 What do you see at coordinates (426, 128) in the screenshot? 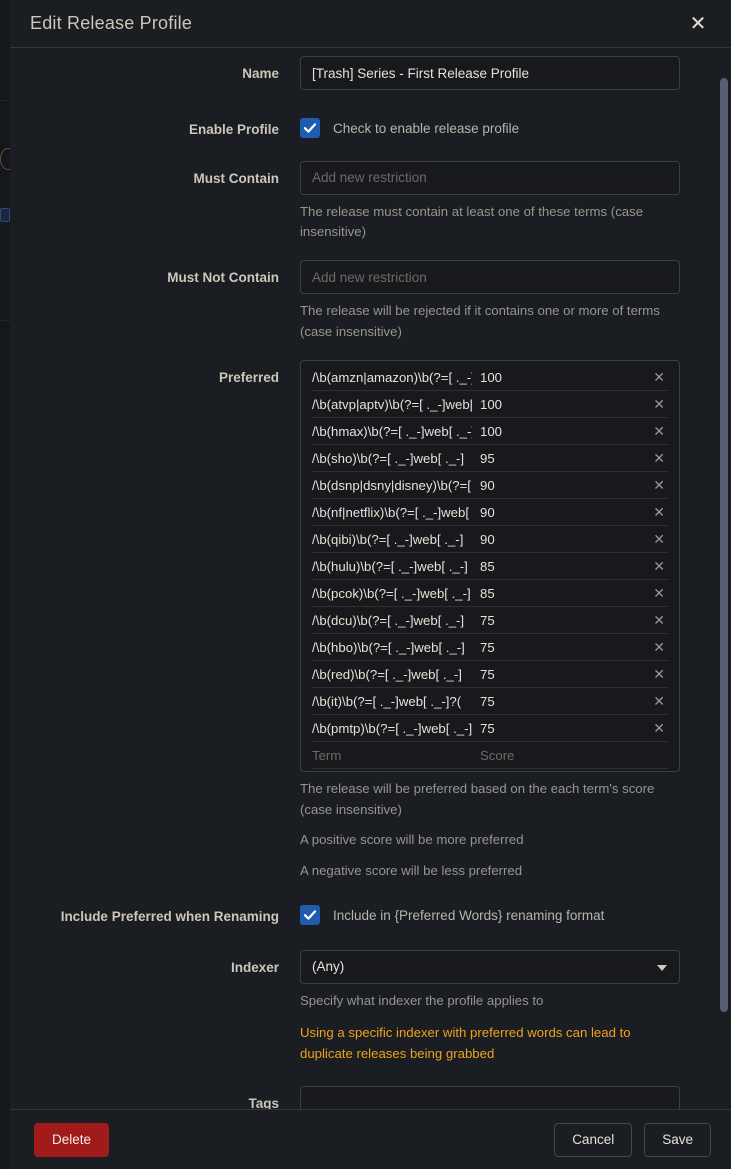
I see `enable-profile-checkbox-label: Check to enable release profile` at bounding box center [426, 128].